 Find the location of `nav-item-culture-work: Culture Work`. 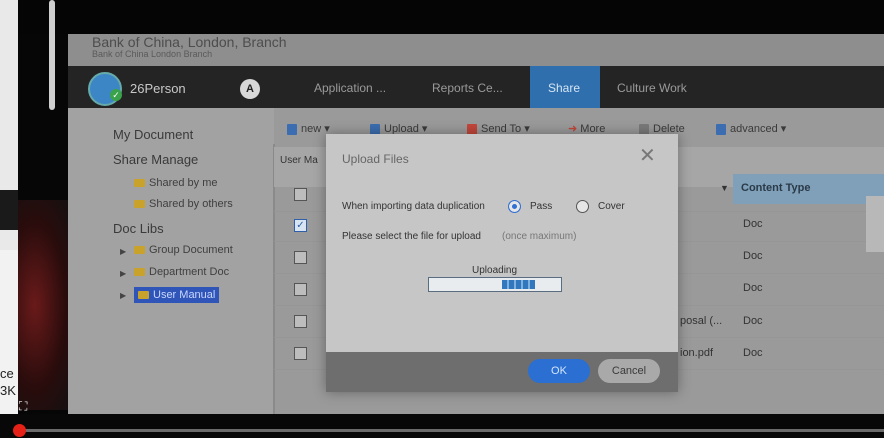

nav-item-culture-work: Culture Work is located at coordinates (652, 88).